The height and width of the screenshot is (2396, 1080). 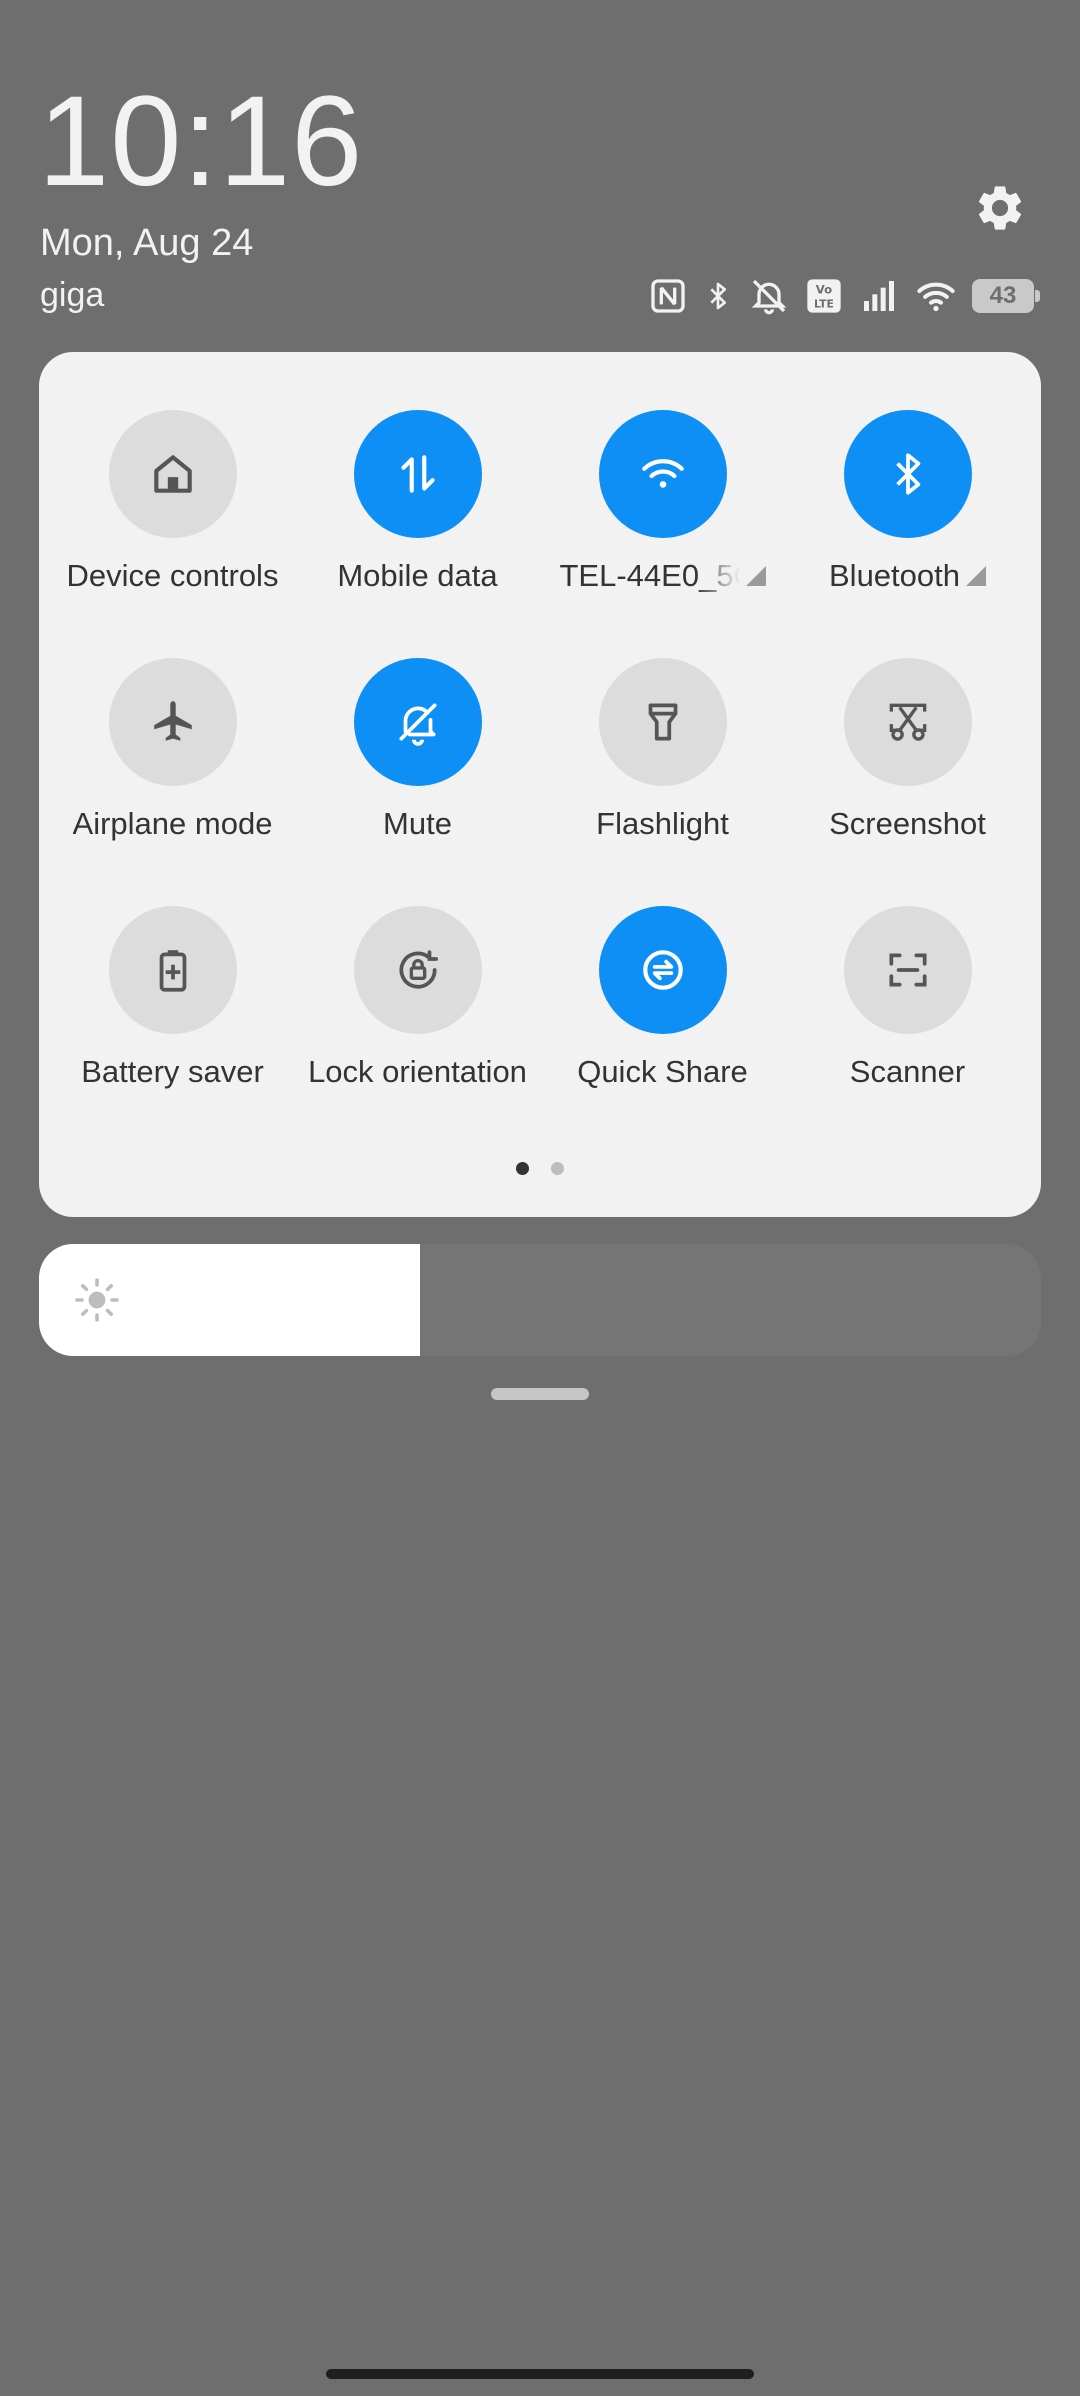 I want to click on quick-tile-label: TEL-44E0_5G, so click(x=663, y=576).